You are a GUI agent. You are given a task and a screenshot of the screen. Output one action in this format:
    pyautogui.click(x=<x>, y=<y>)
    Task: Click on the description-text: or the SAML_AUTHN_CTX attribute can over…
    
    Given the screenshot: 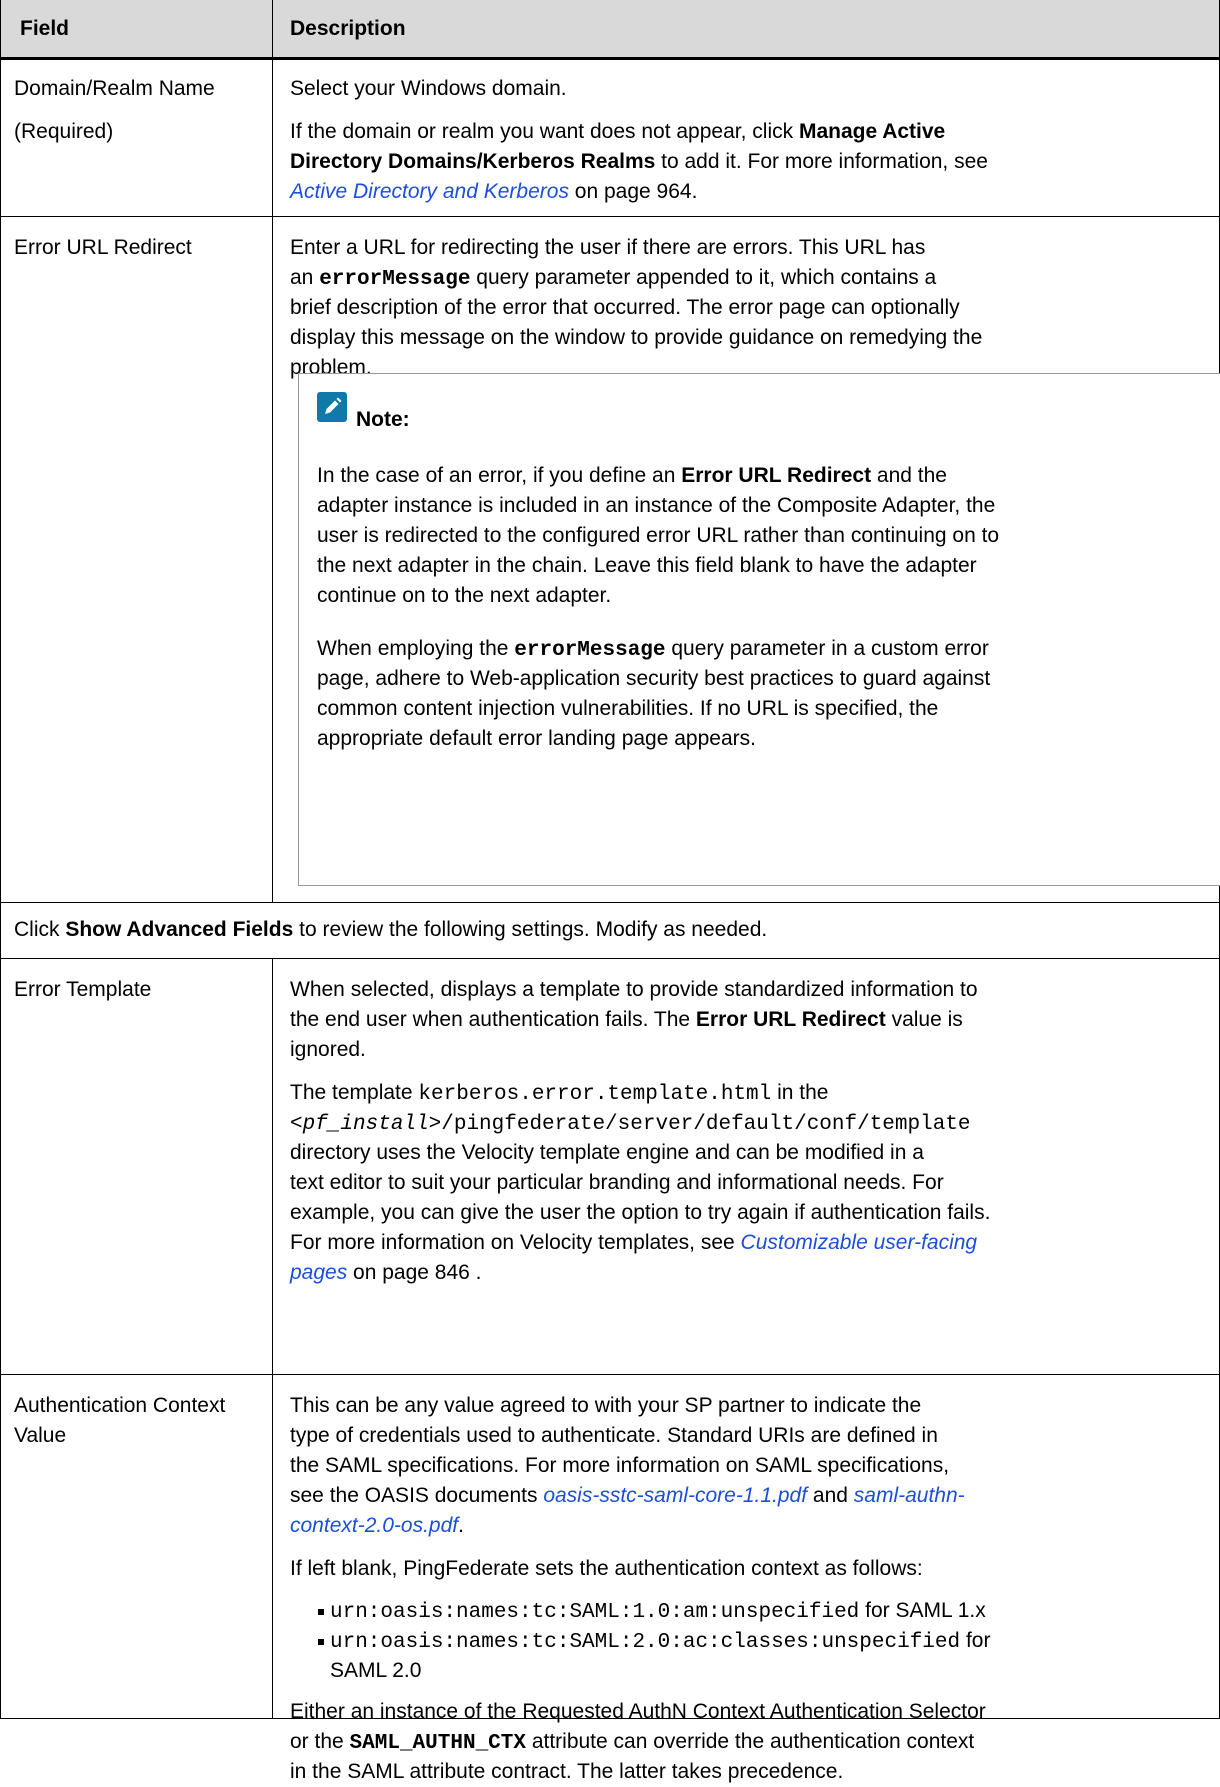 What is the action you would take?
    pyautogui.click(x=632, y=1742)
    